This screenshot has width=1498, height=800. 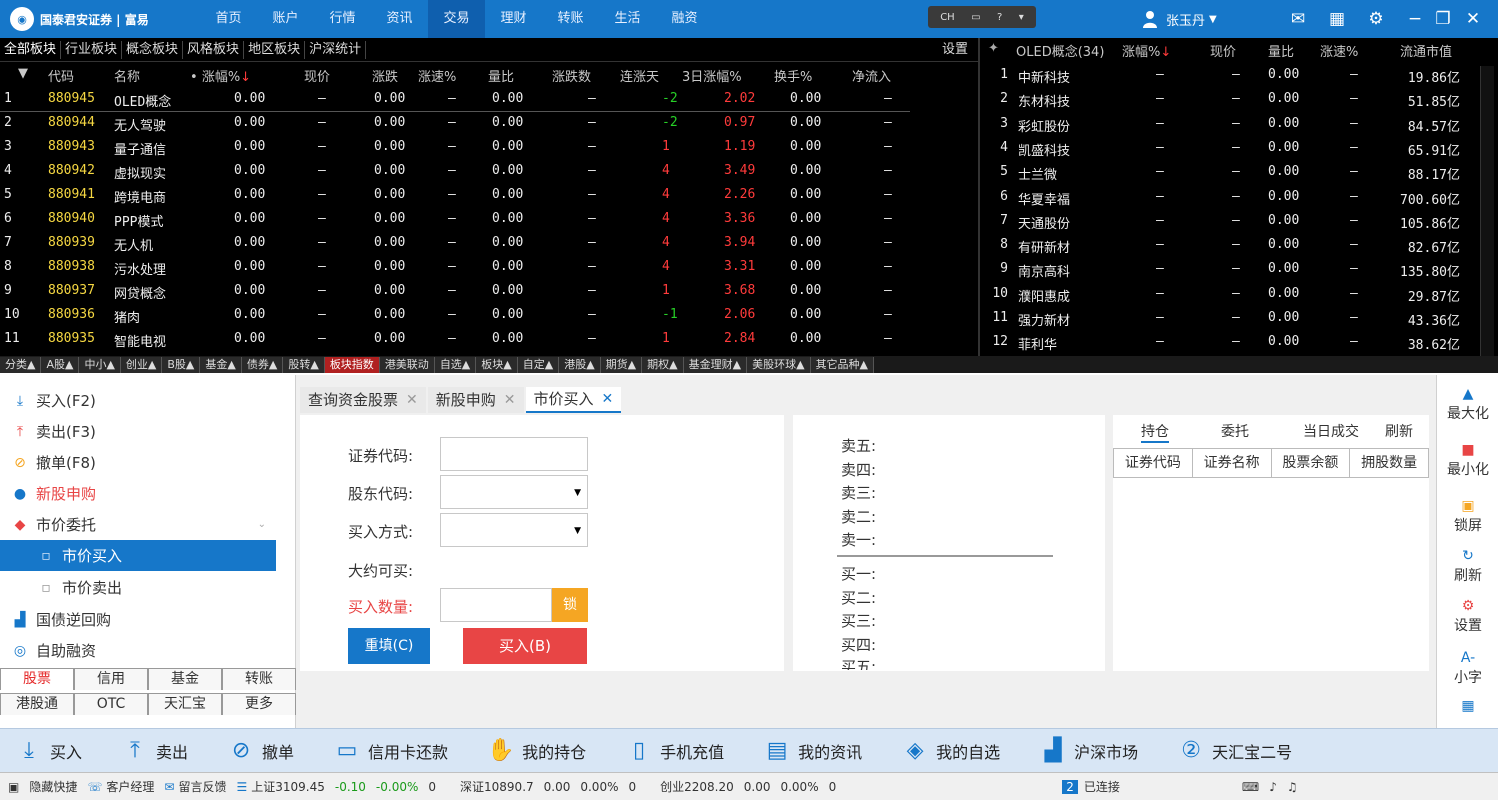 What do you see at coordinates (228, 19) in the screenshot?
I see `nav-item-0: 首页` at bounding box center [228, 19].